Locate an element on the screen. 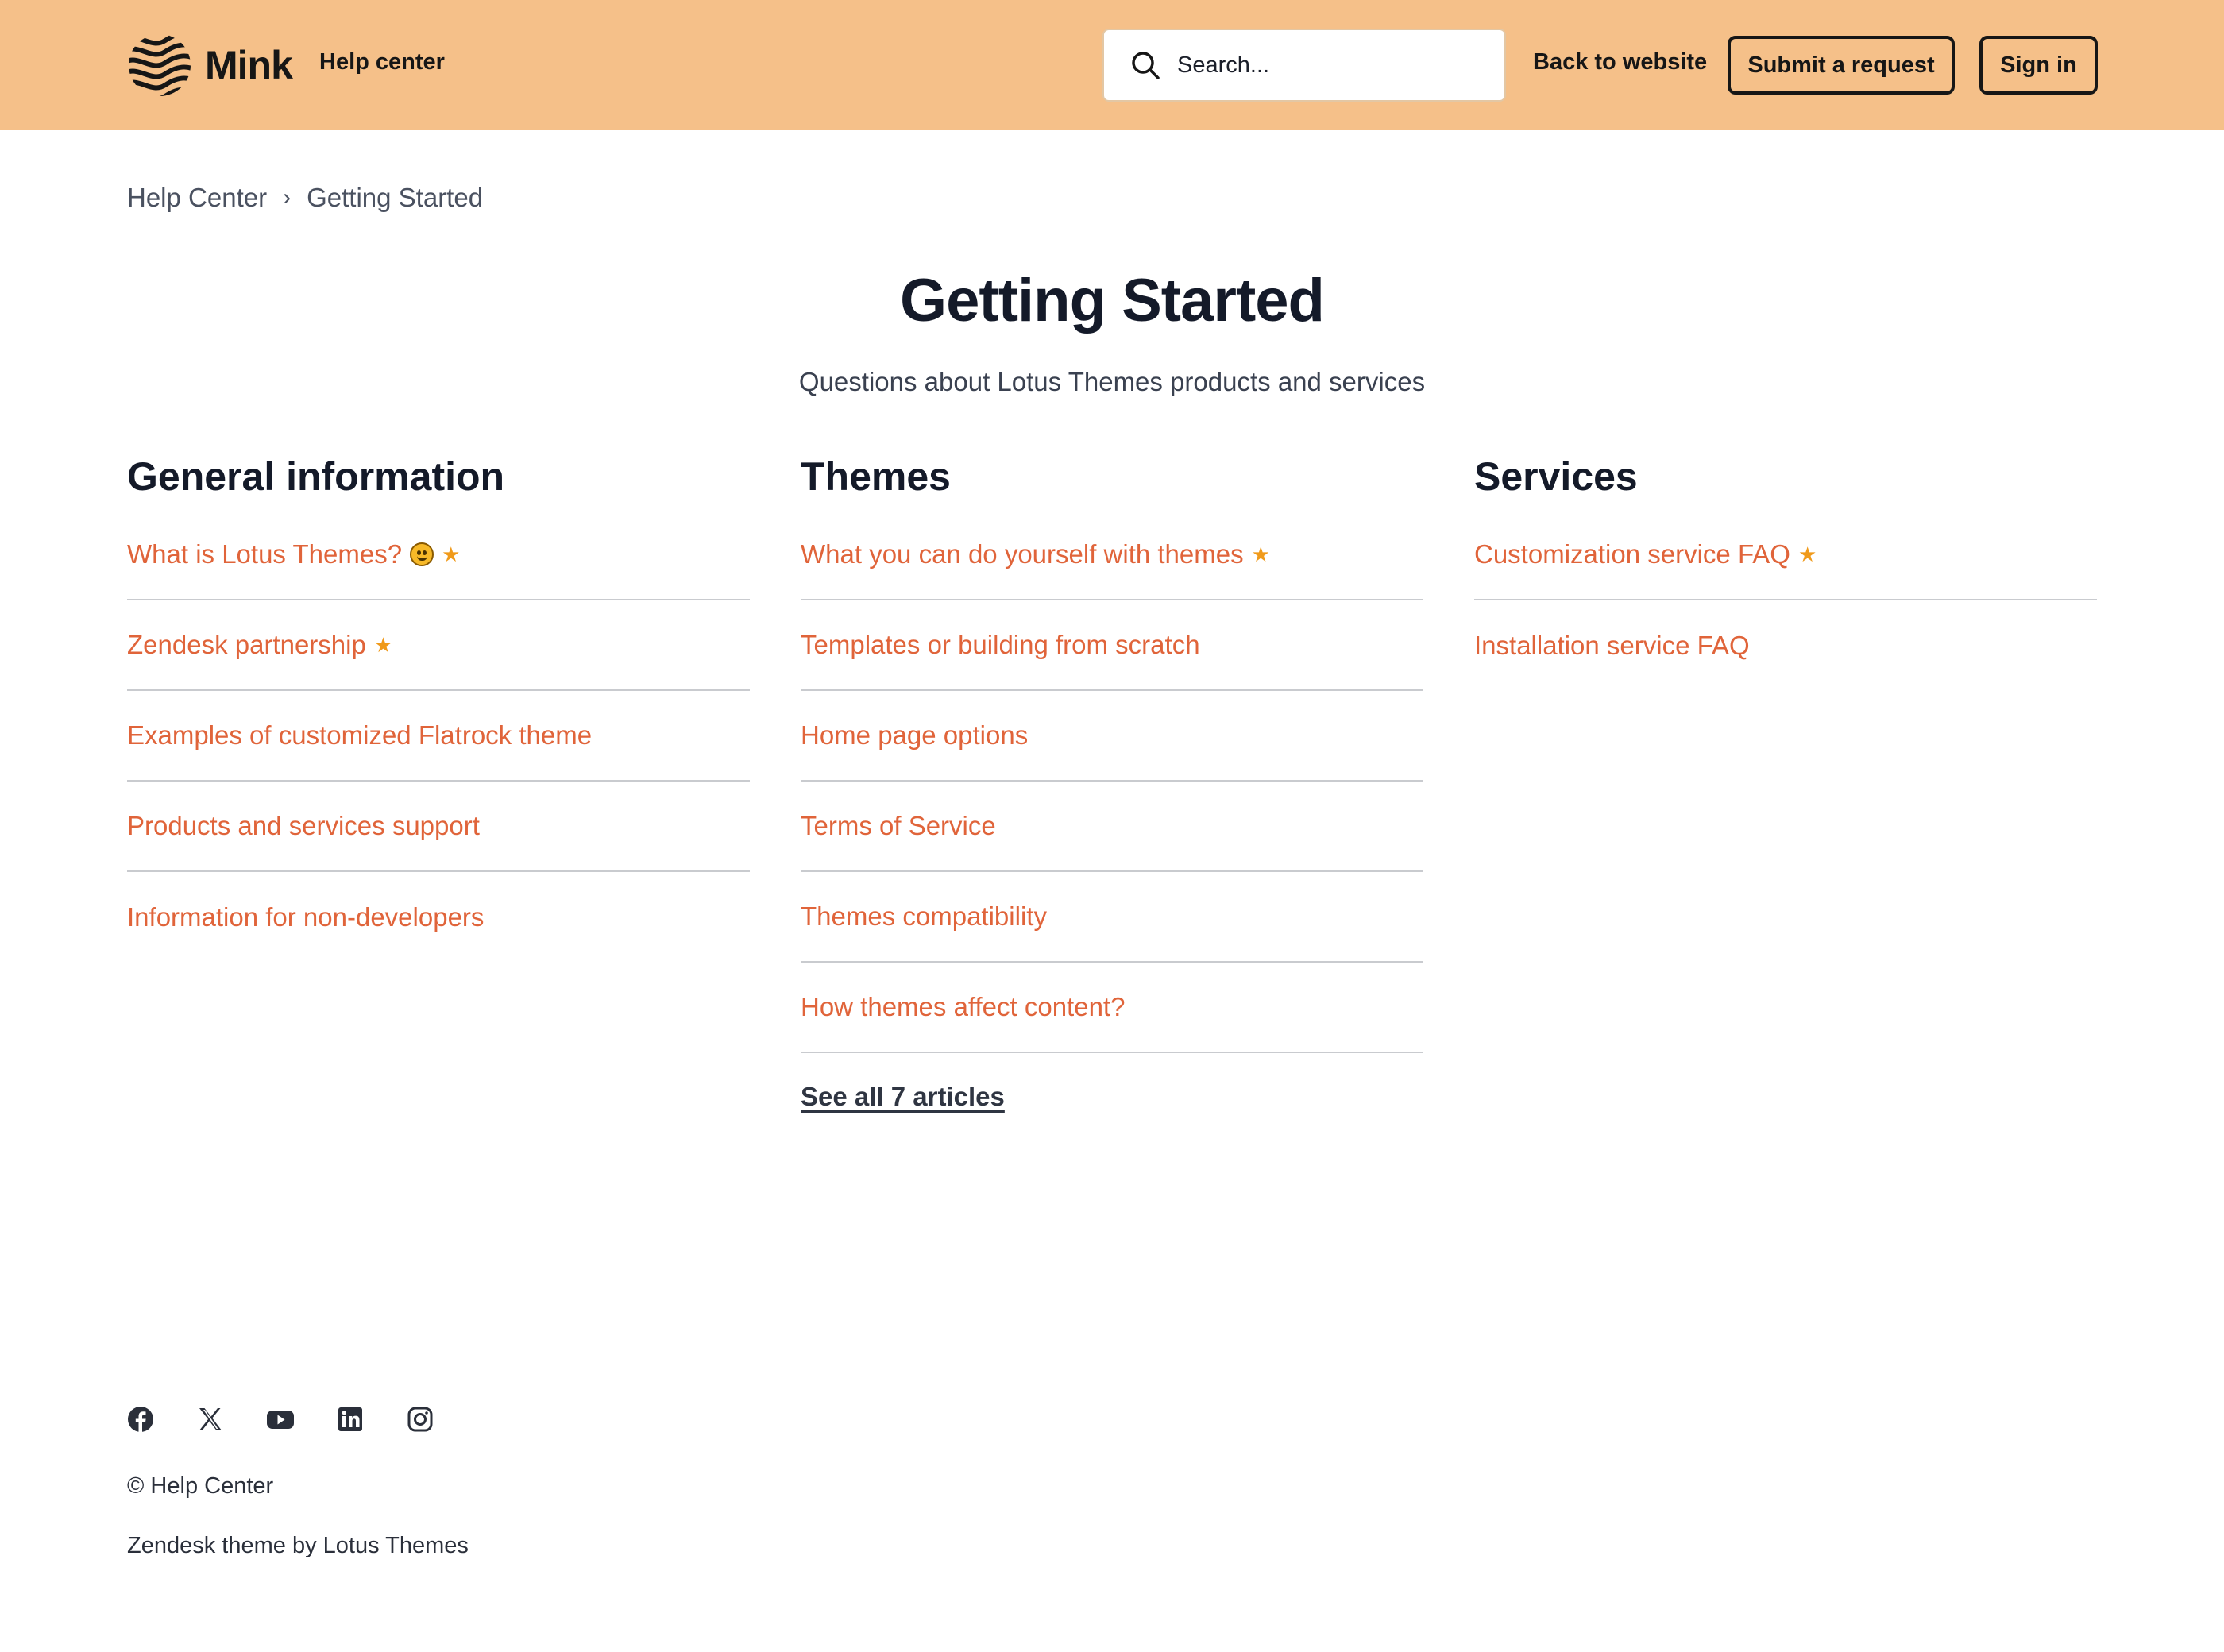  article-title: Templates or building from scratch is located at coordinates (1000, 644).